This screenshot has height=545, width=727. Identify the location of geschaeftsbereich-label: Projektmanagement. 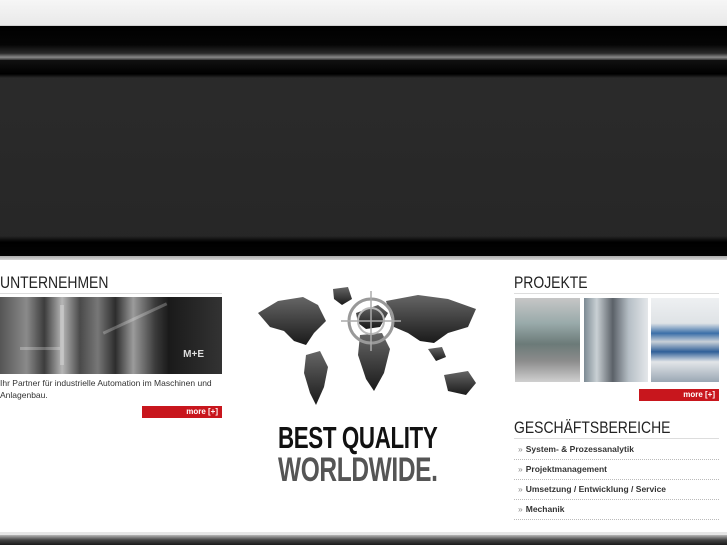
(566, 469).